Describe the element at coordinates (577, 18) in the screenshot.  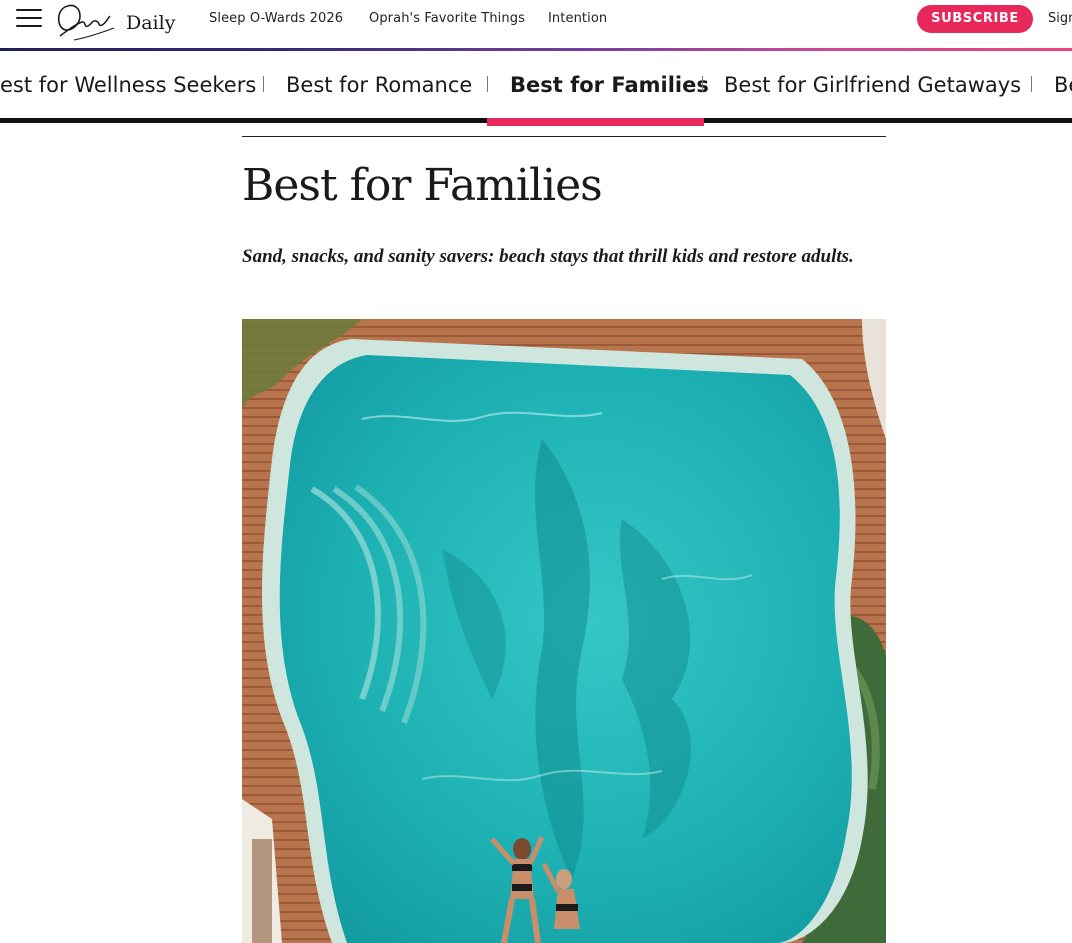
I see `nav-link-intention: Intention` at that location.